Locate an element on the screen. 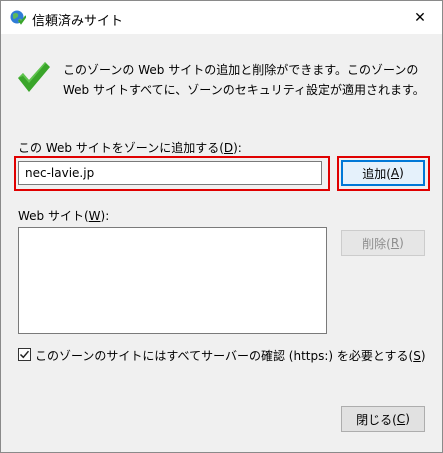 The width and height of the screenshot is (443, 453). require-https-label: このゾーンのサイトにはすべてサーバーの確認 (https:) を必要とする(S) is located at coordinates (230, 355).